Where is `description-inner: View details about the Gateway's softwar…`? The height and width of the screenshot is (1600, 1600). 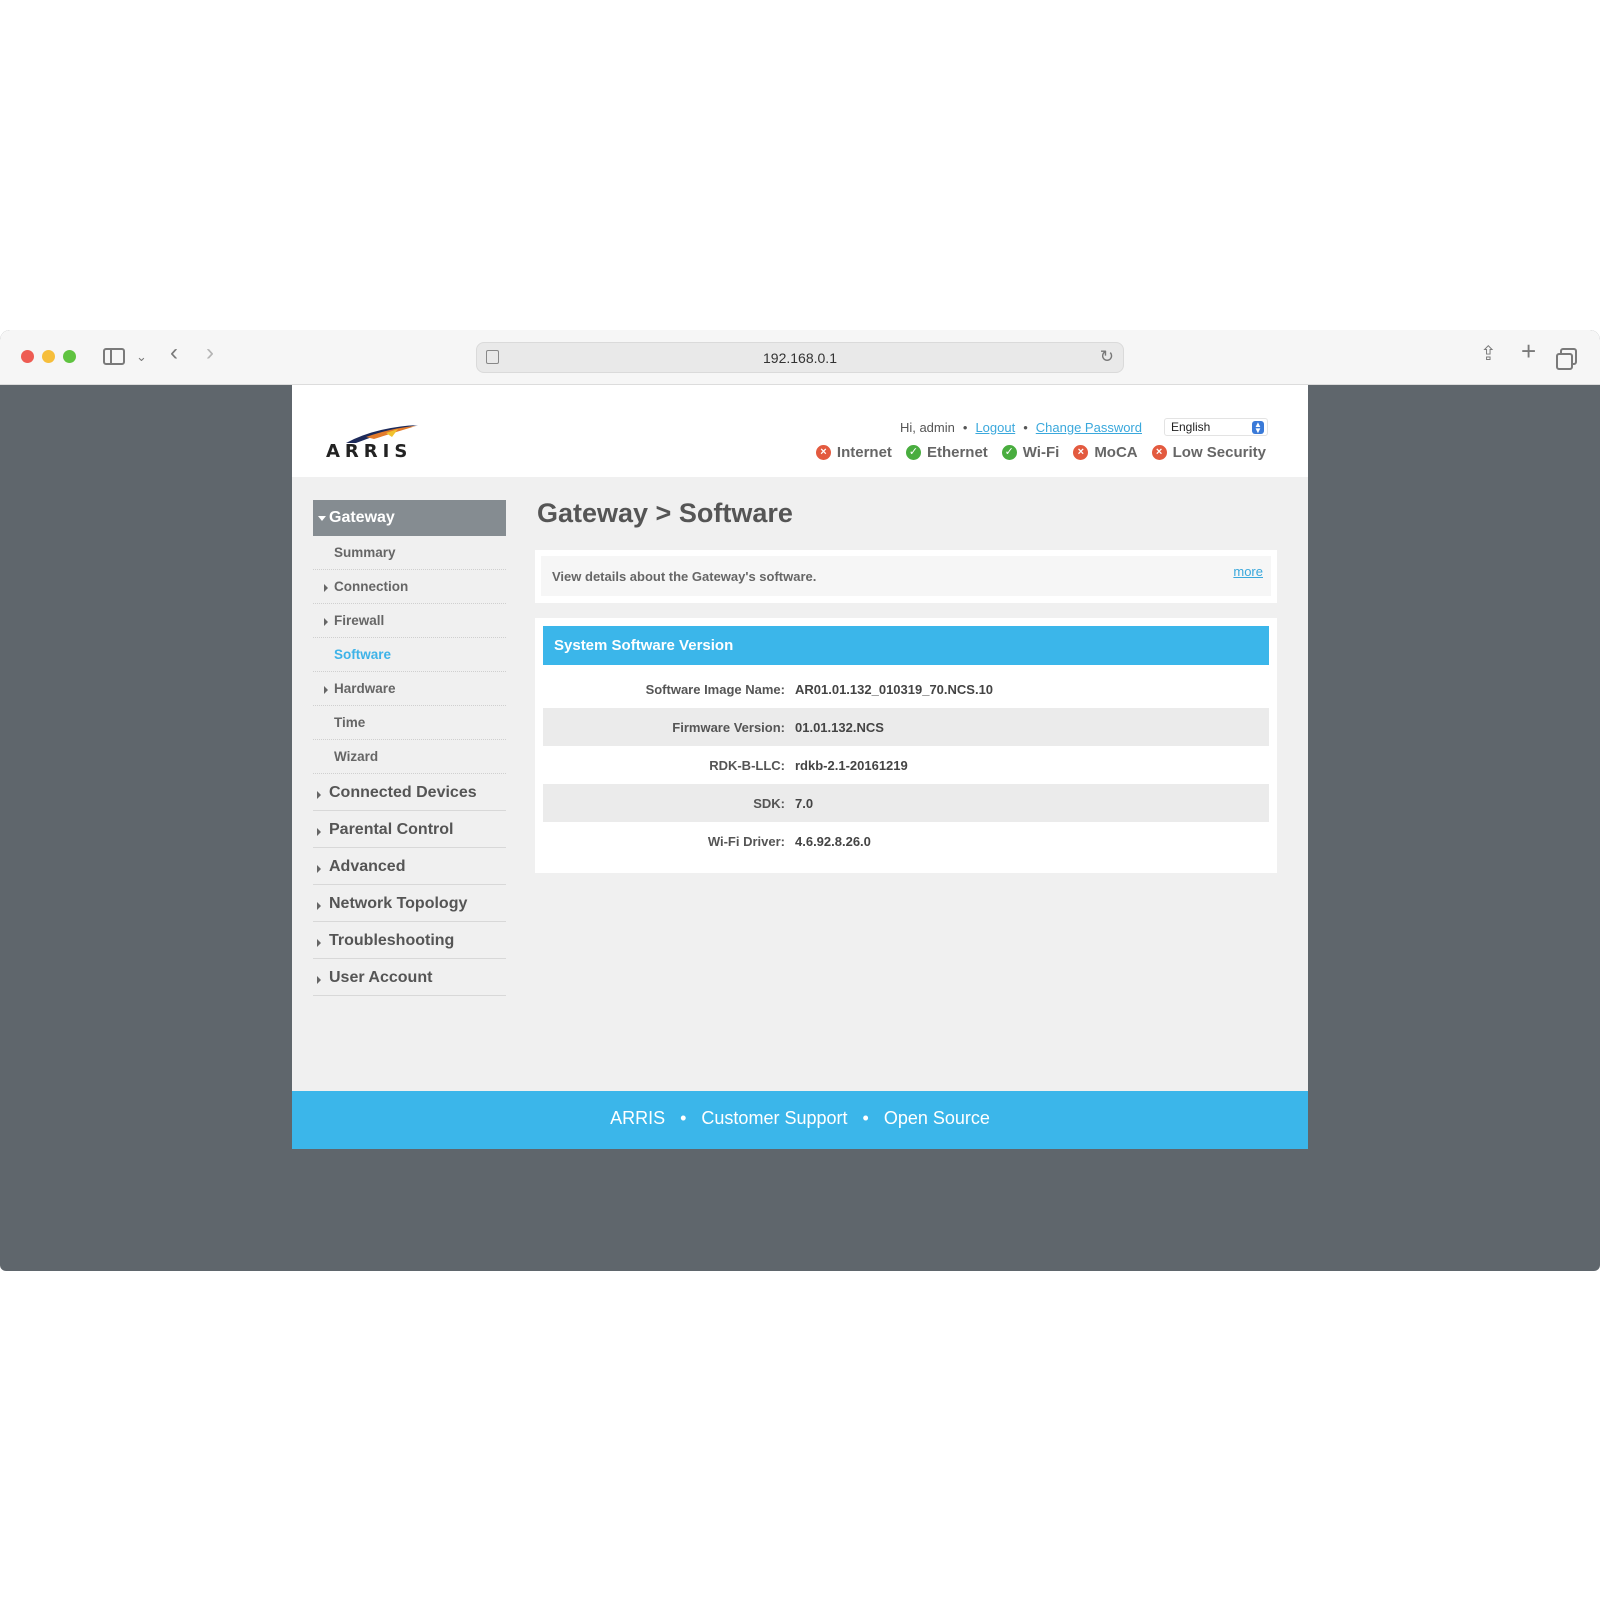
description-inner: View details about the Gateway's softwar… is located at coordinates (906, 576).